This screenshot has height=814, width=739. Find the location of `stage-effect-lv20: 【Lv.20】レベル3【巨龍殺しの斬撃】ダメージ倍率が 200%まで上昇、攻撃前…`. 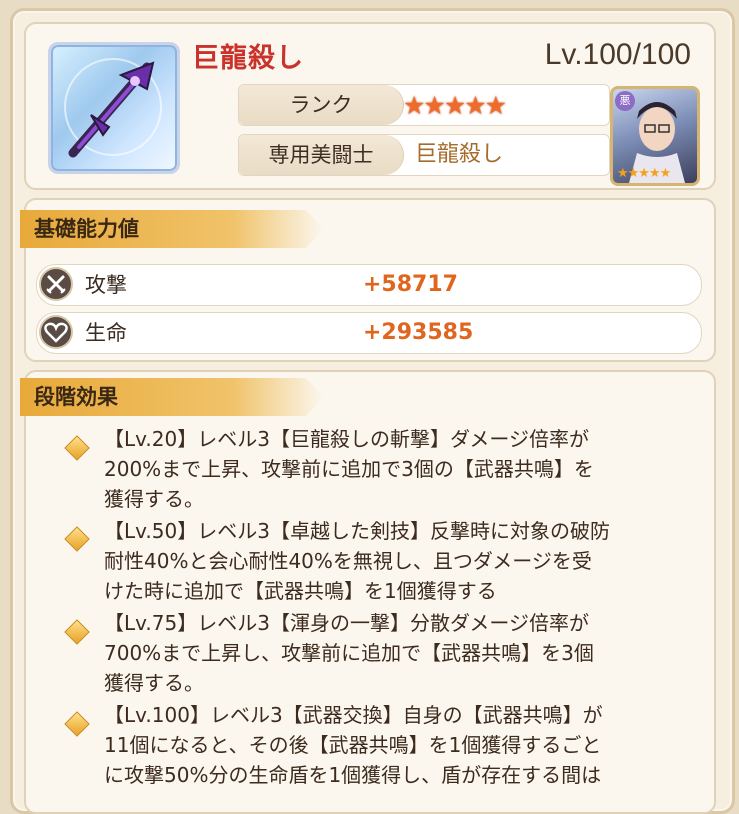

stage-effect-lv20: 【Lv.20】レベル3【巨龍殺しの斬撃】ダメージ倍率が 200%まで上昇、攻撃前… is located at coordinates (349, 469).